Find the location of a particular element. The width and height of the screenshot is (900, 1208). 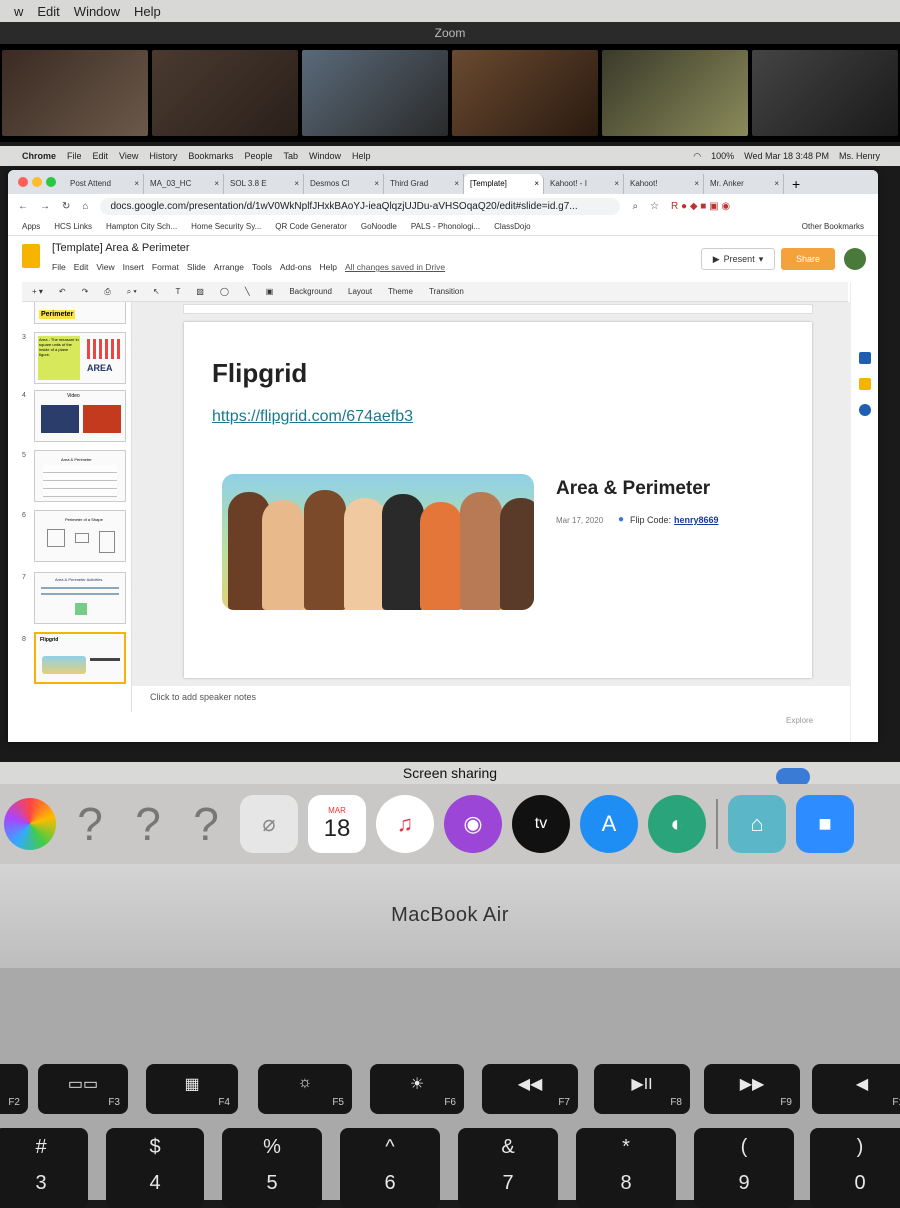

key-3: #3 is located at coordinates (44, 1168).